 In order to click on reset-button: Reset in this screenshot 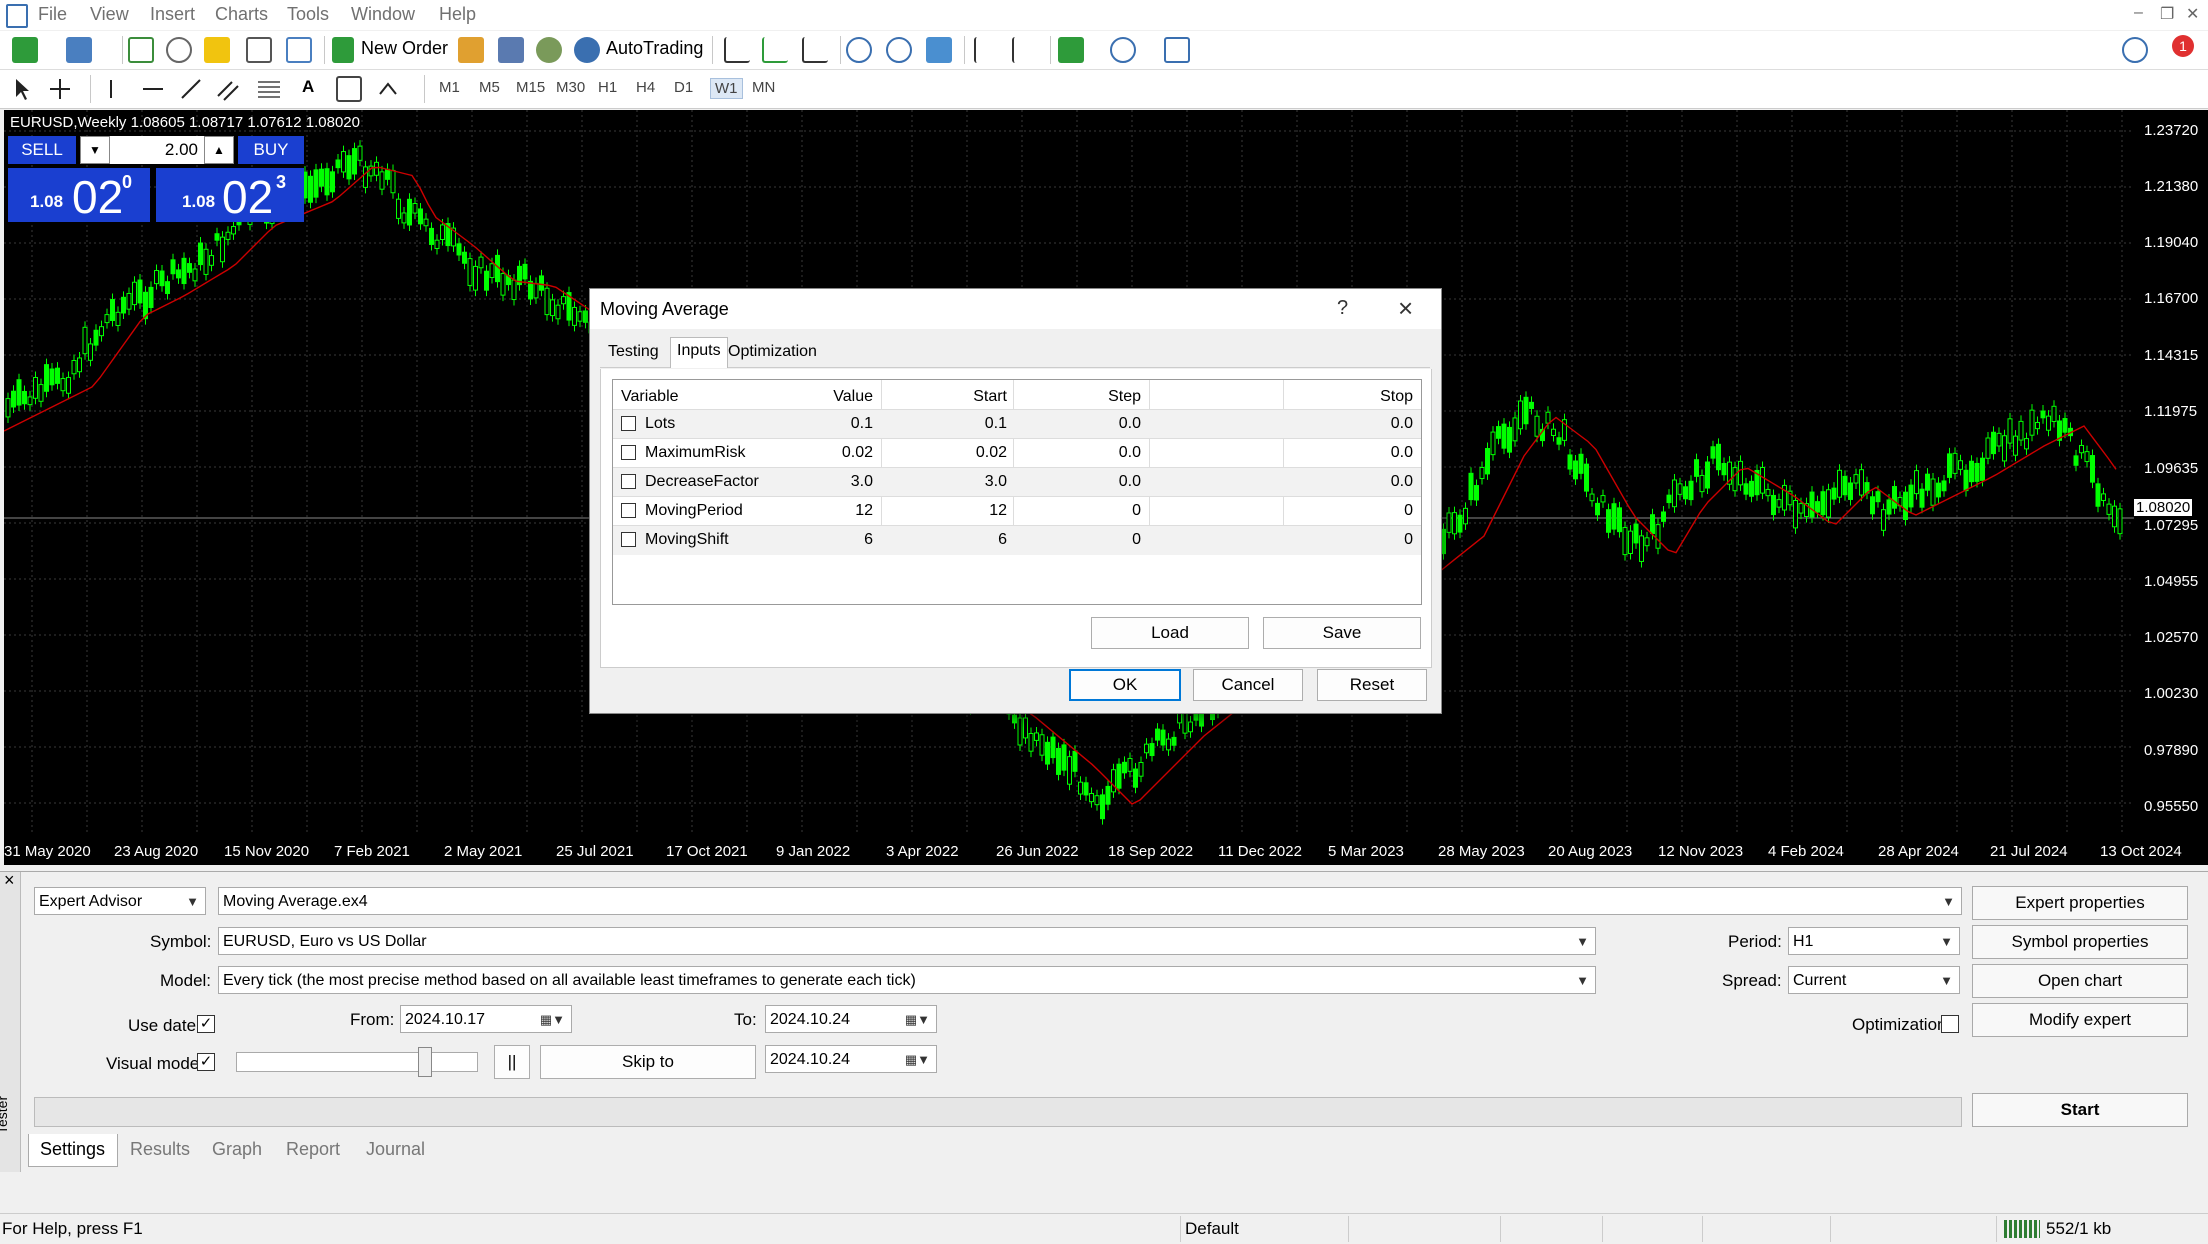, I will do `click(1372, 685)`.